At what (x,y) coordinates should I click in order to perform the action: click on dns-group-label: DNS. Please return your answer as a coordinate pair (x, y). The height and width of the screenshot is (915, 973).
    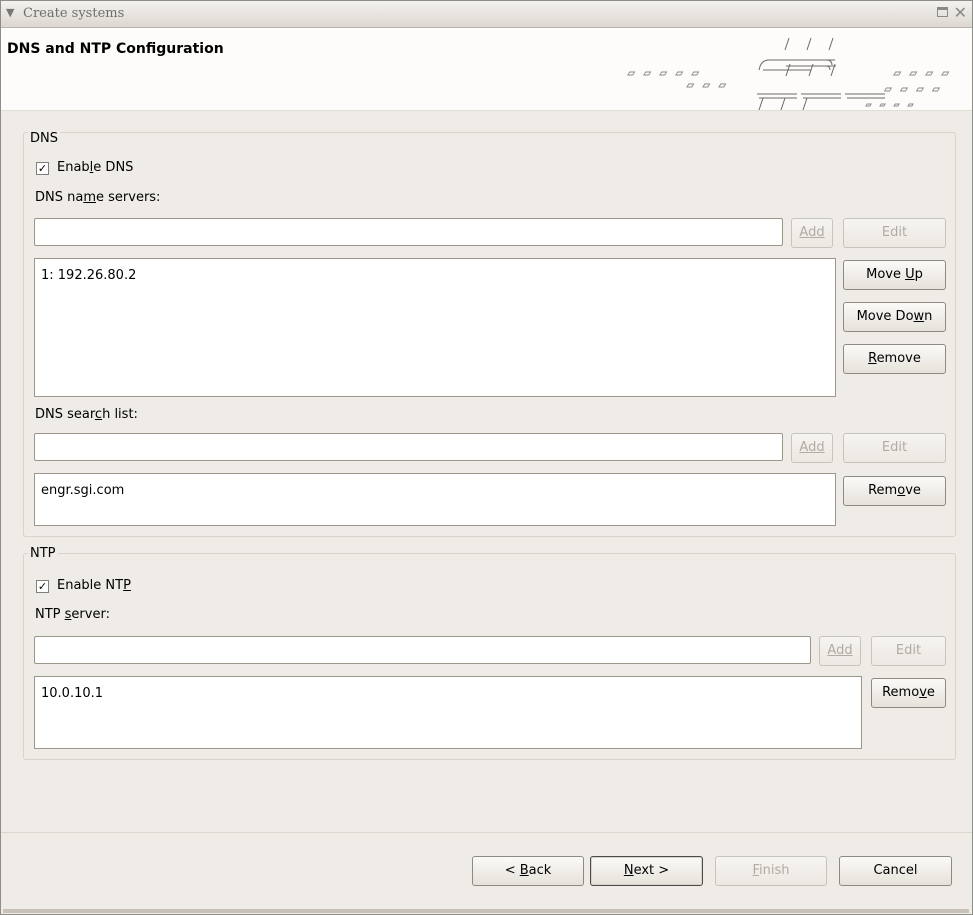
    Looking at the image, I should click on (44, 138).